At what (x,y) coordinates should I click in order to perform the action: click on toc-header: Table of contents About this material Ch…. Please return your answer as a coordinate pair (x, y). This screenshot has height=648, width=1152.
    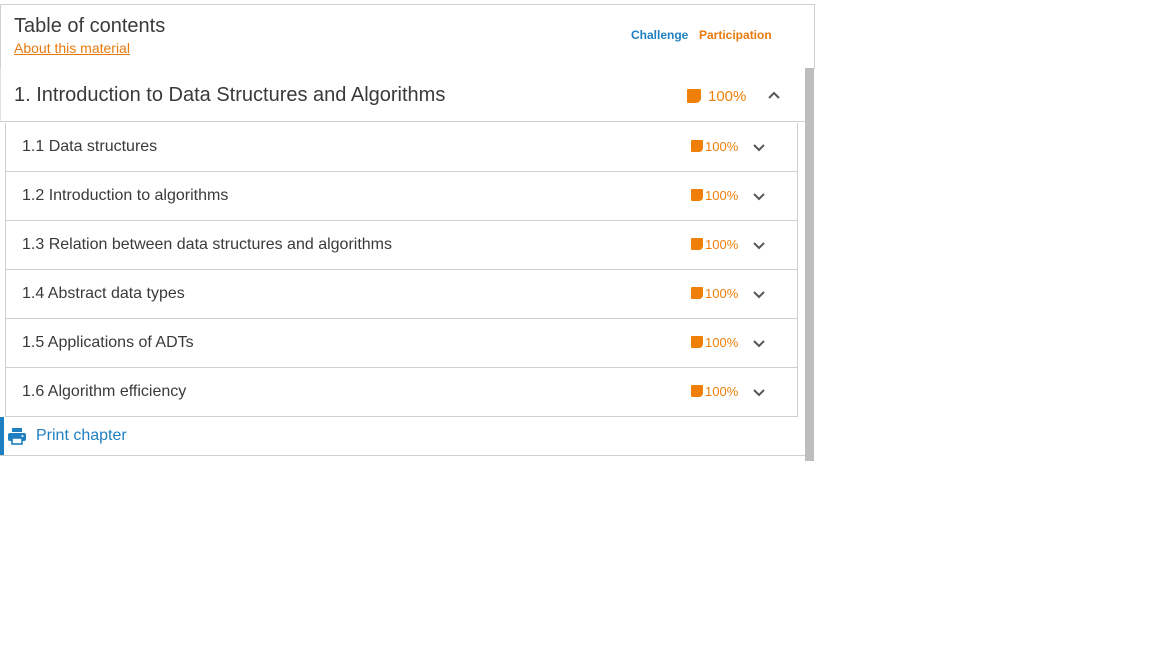
    Looking at the image, I should click on (407, 36).